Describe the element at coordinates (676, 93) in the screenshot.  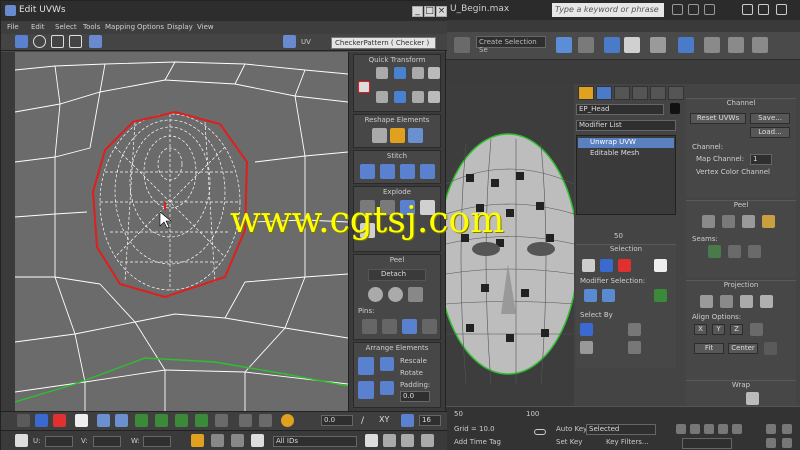
I see `utilities-tab-icon` at that location.